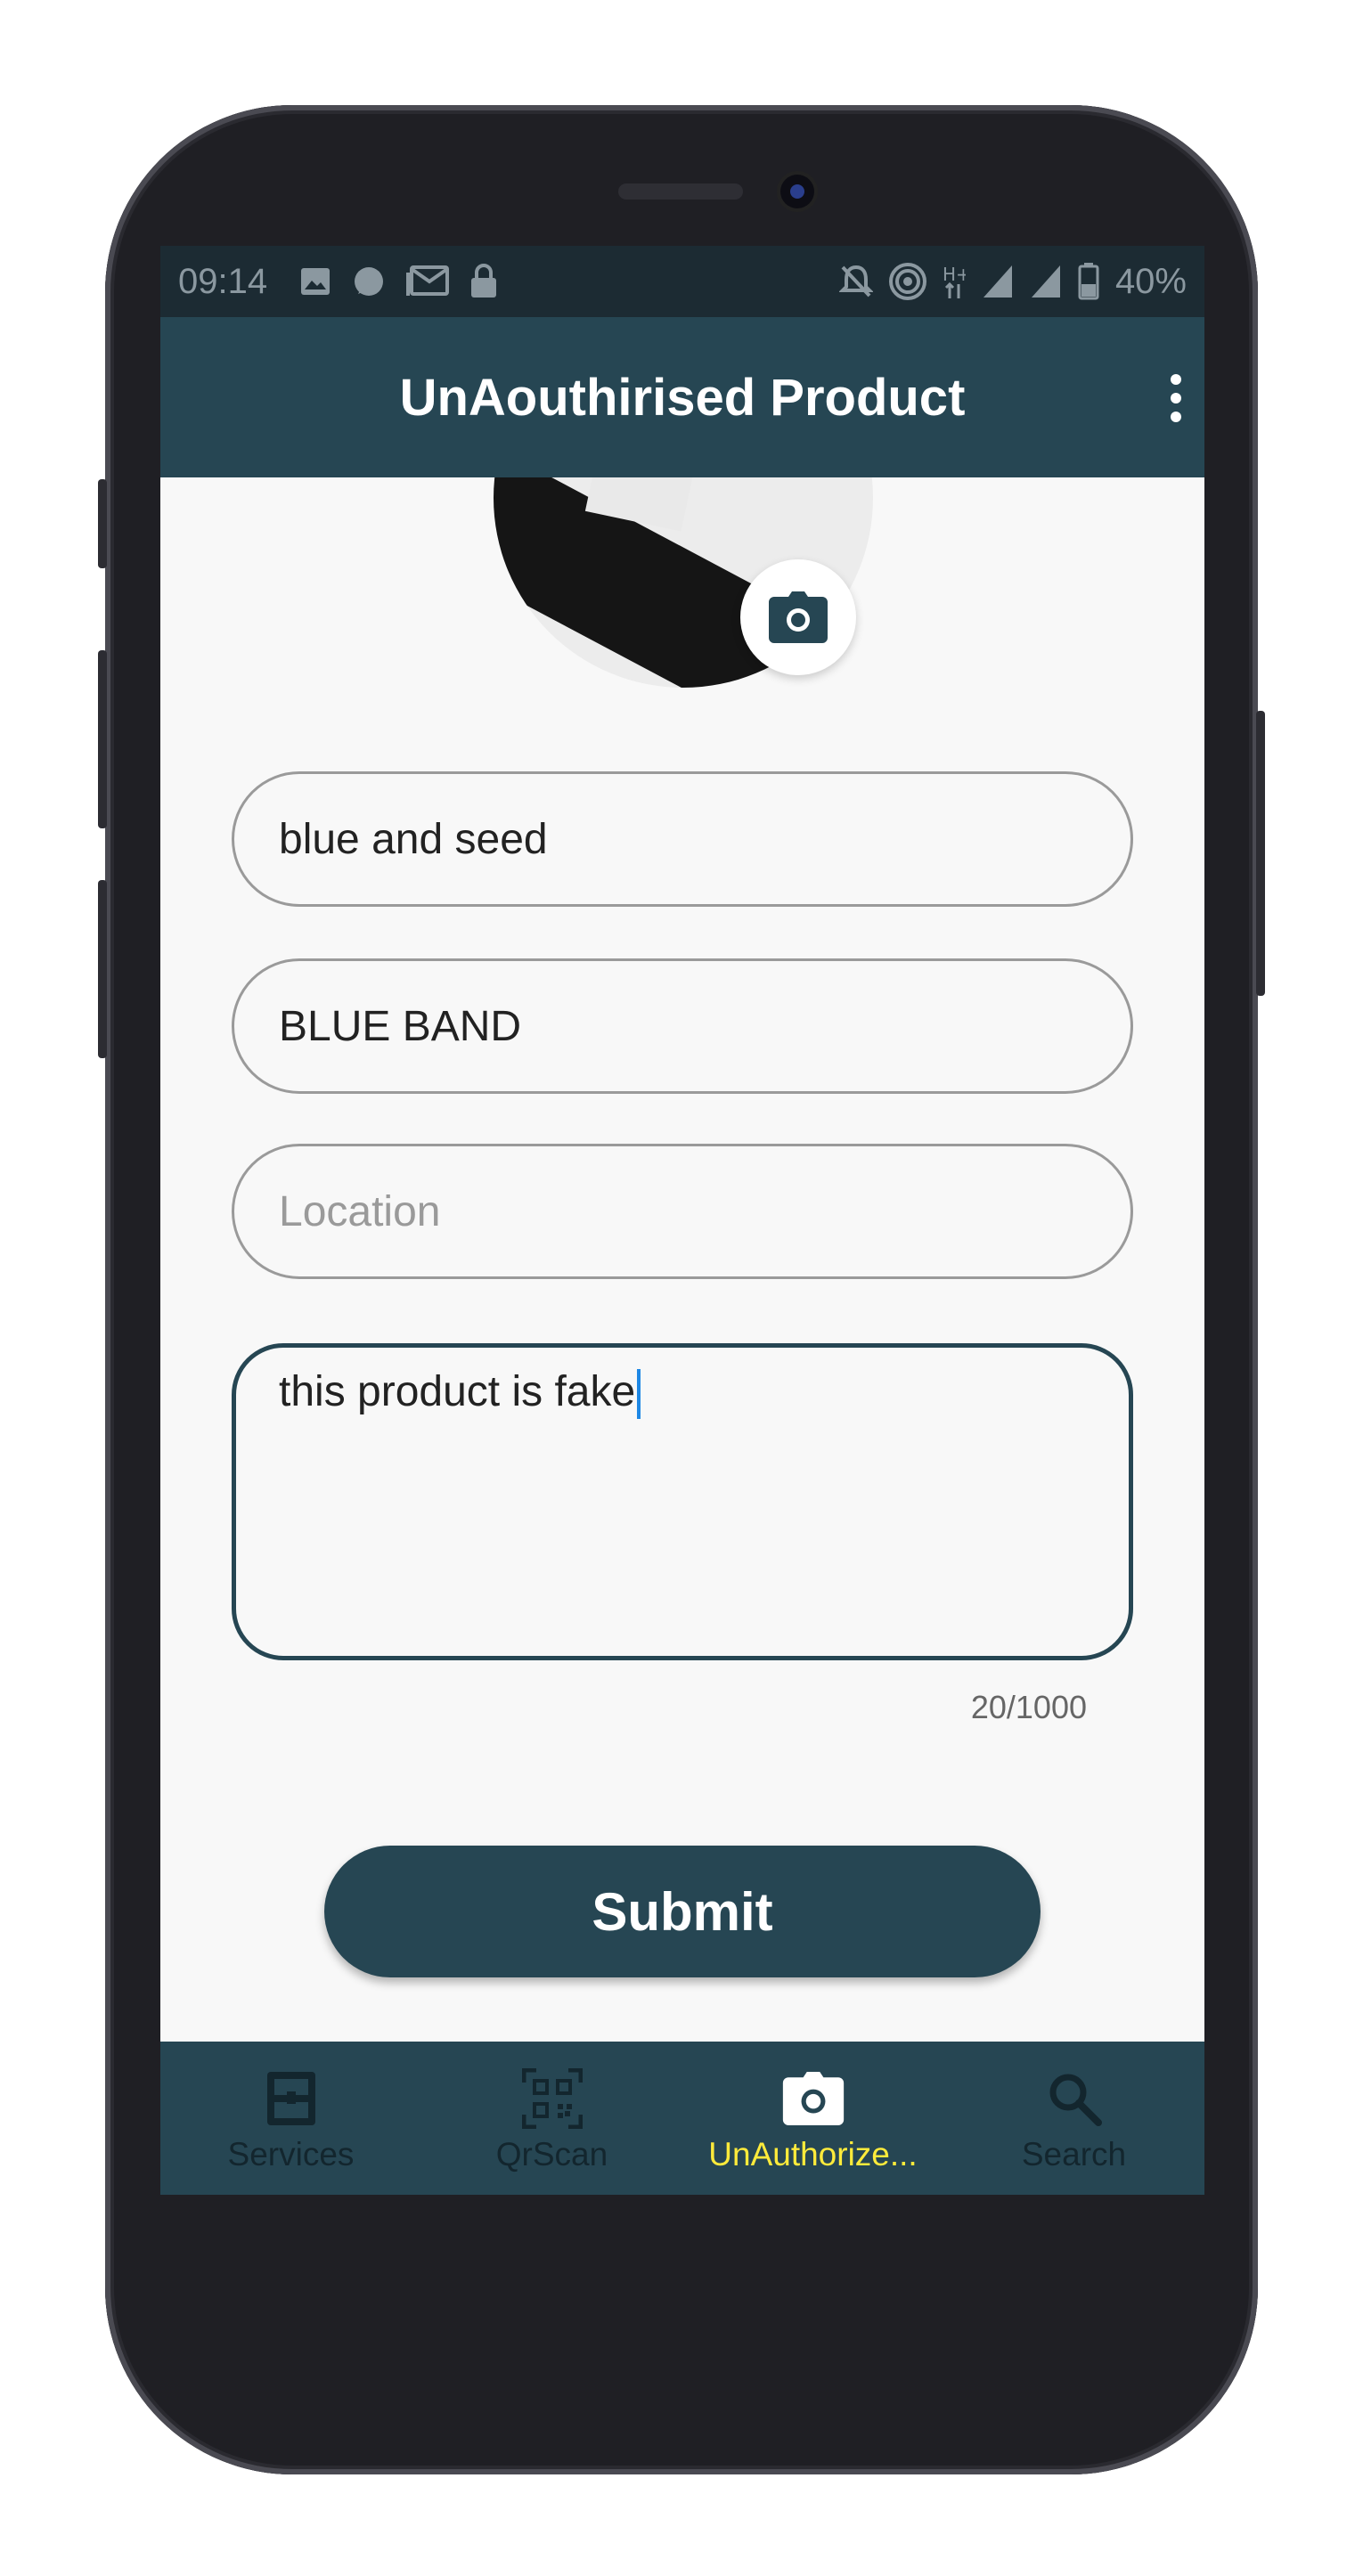  Describe the element at coordinates (907, 281) in the screenshot. I see `hotspot-icon` at that location.